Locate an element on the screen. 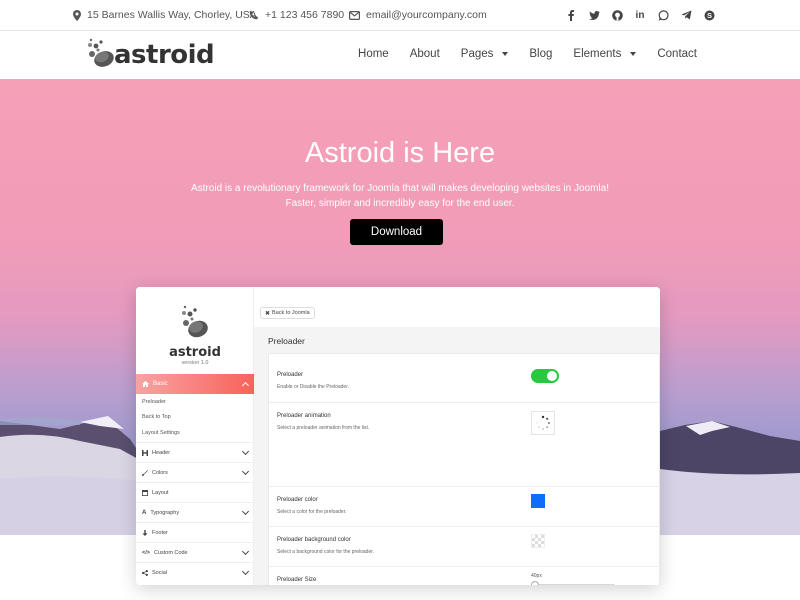  sidebar-subitem-preloader: Preloader is located at coordinates (154, 402).